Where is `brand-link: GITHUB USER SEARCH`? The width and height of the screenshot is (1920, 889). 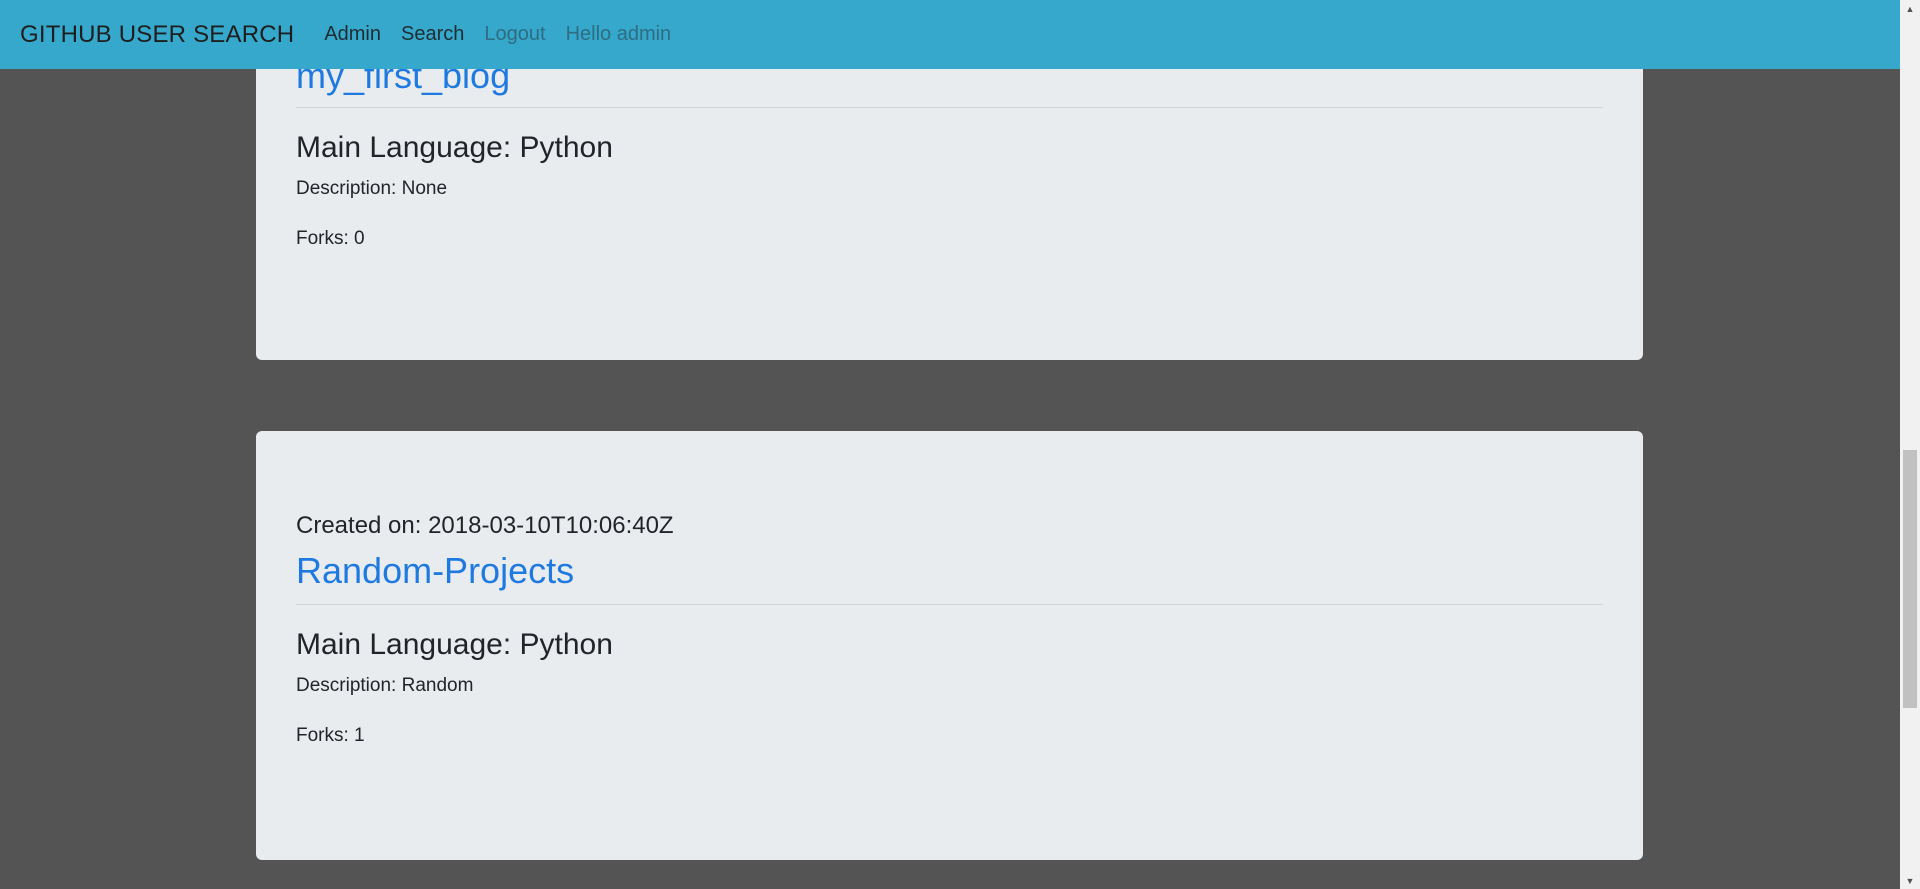
brand-link: GITHUB USER SEARCH is located at coordinates (157, 35).